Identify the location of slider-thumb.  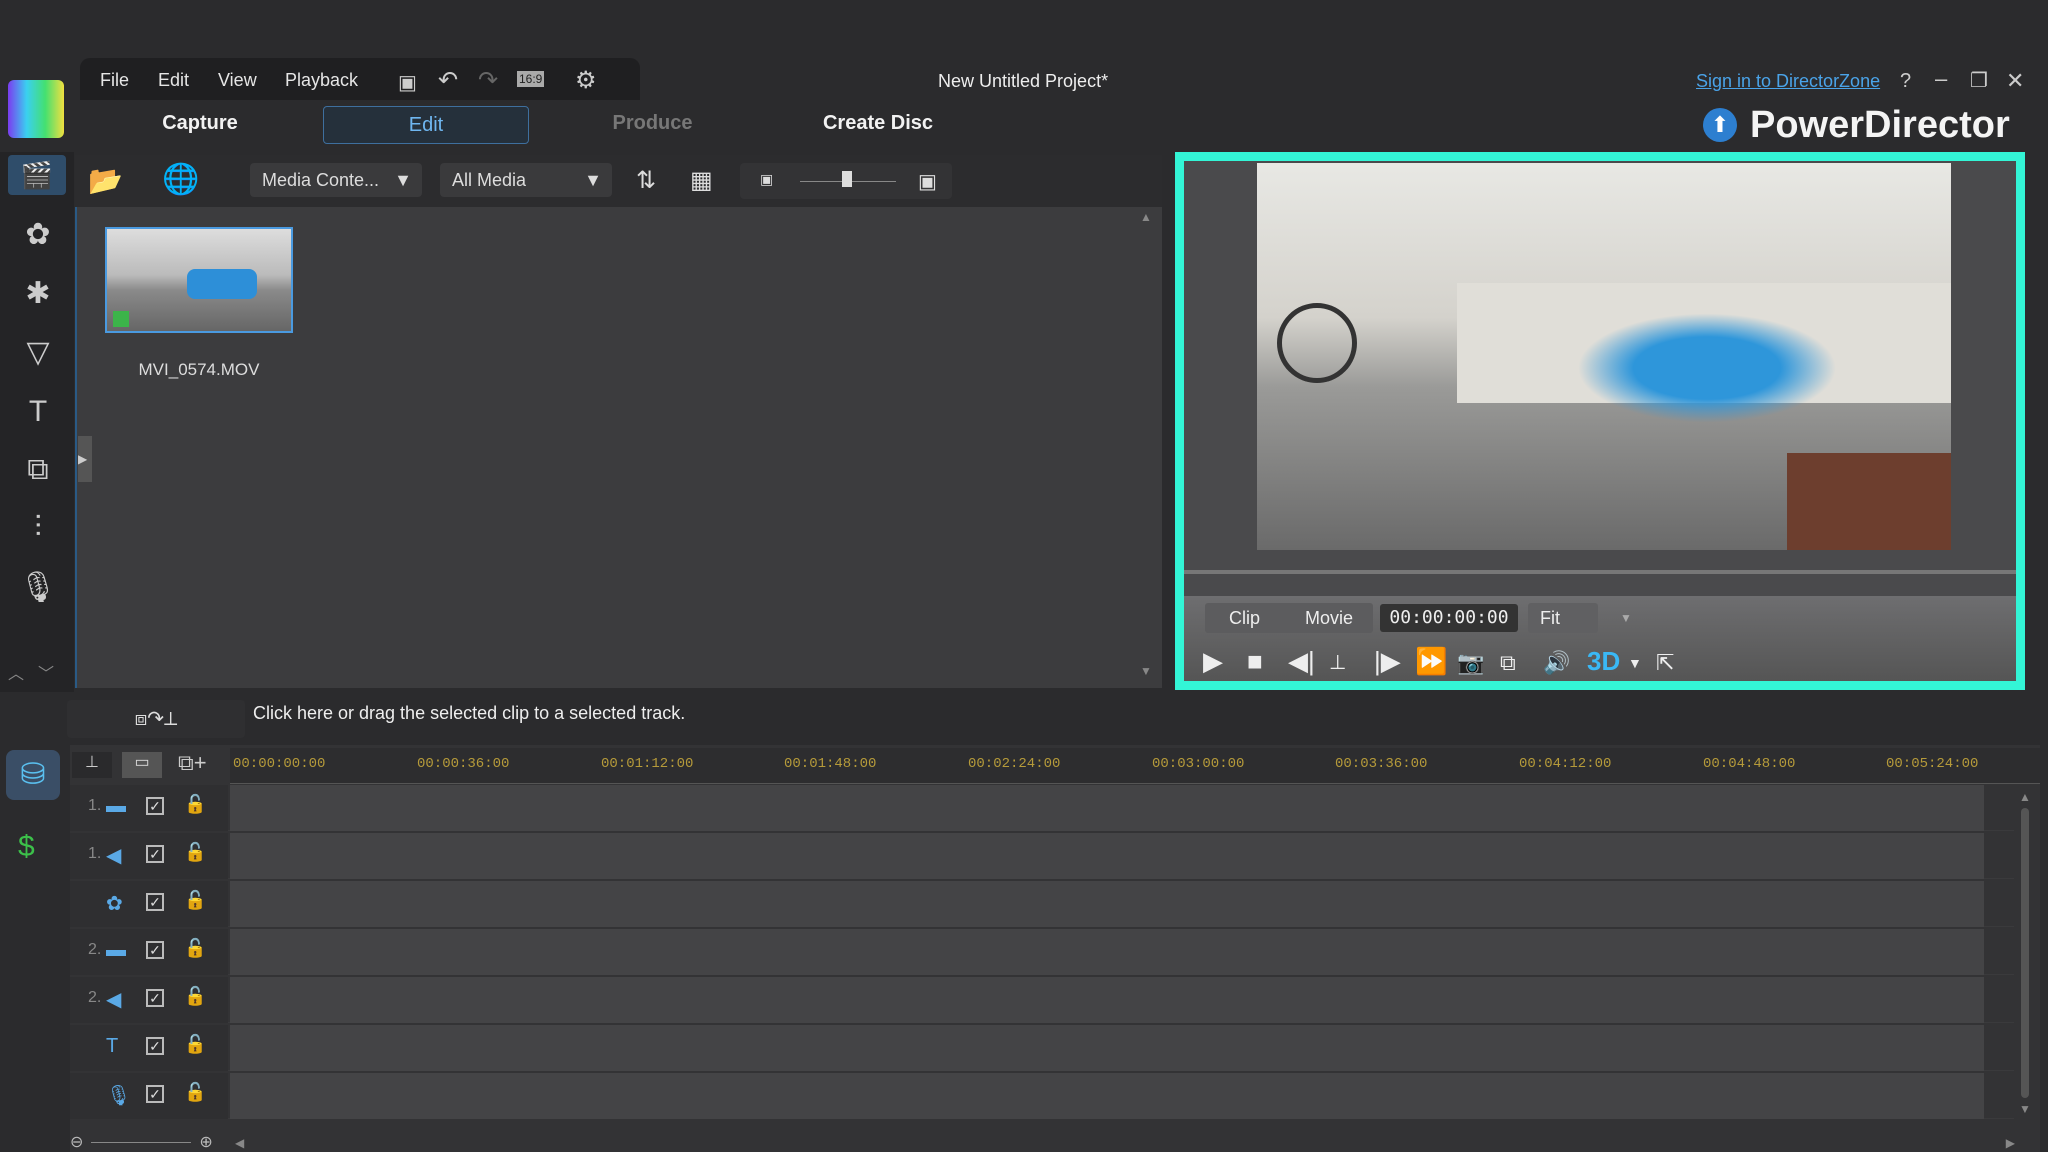
(847, 179).